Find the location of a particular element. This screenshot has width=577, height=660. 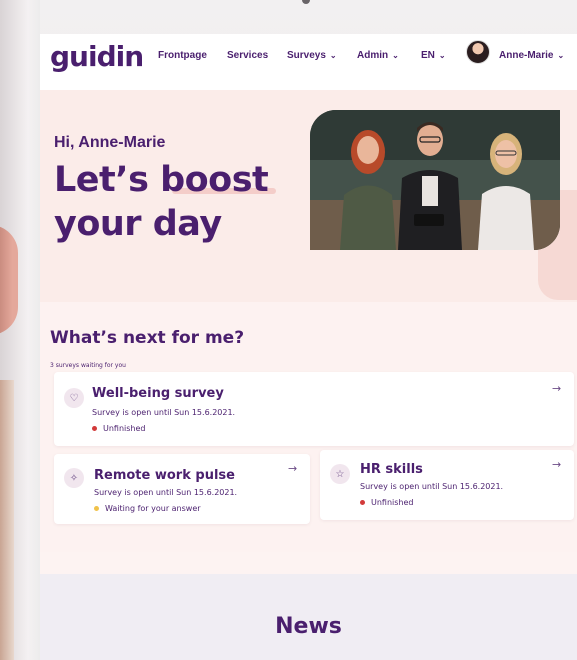

survey-title: Well-being survey is located at coordinates (158, 393).